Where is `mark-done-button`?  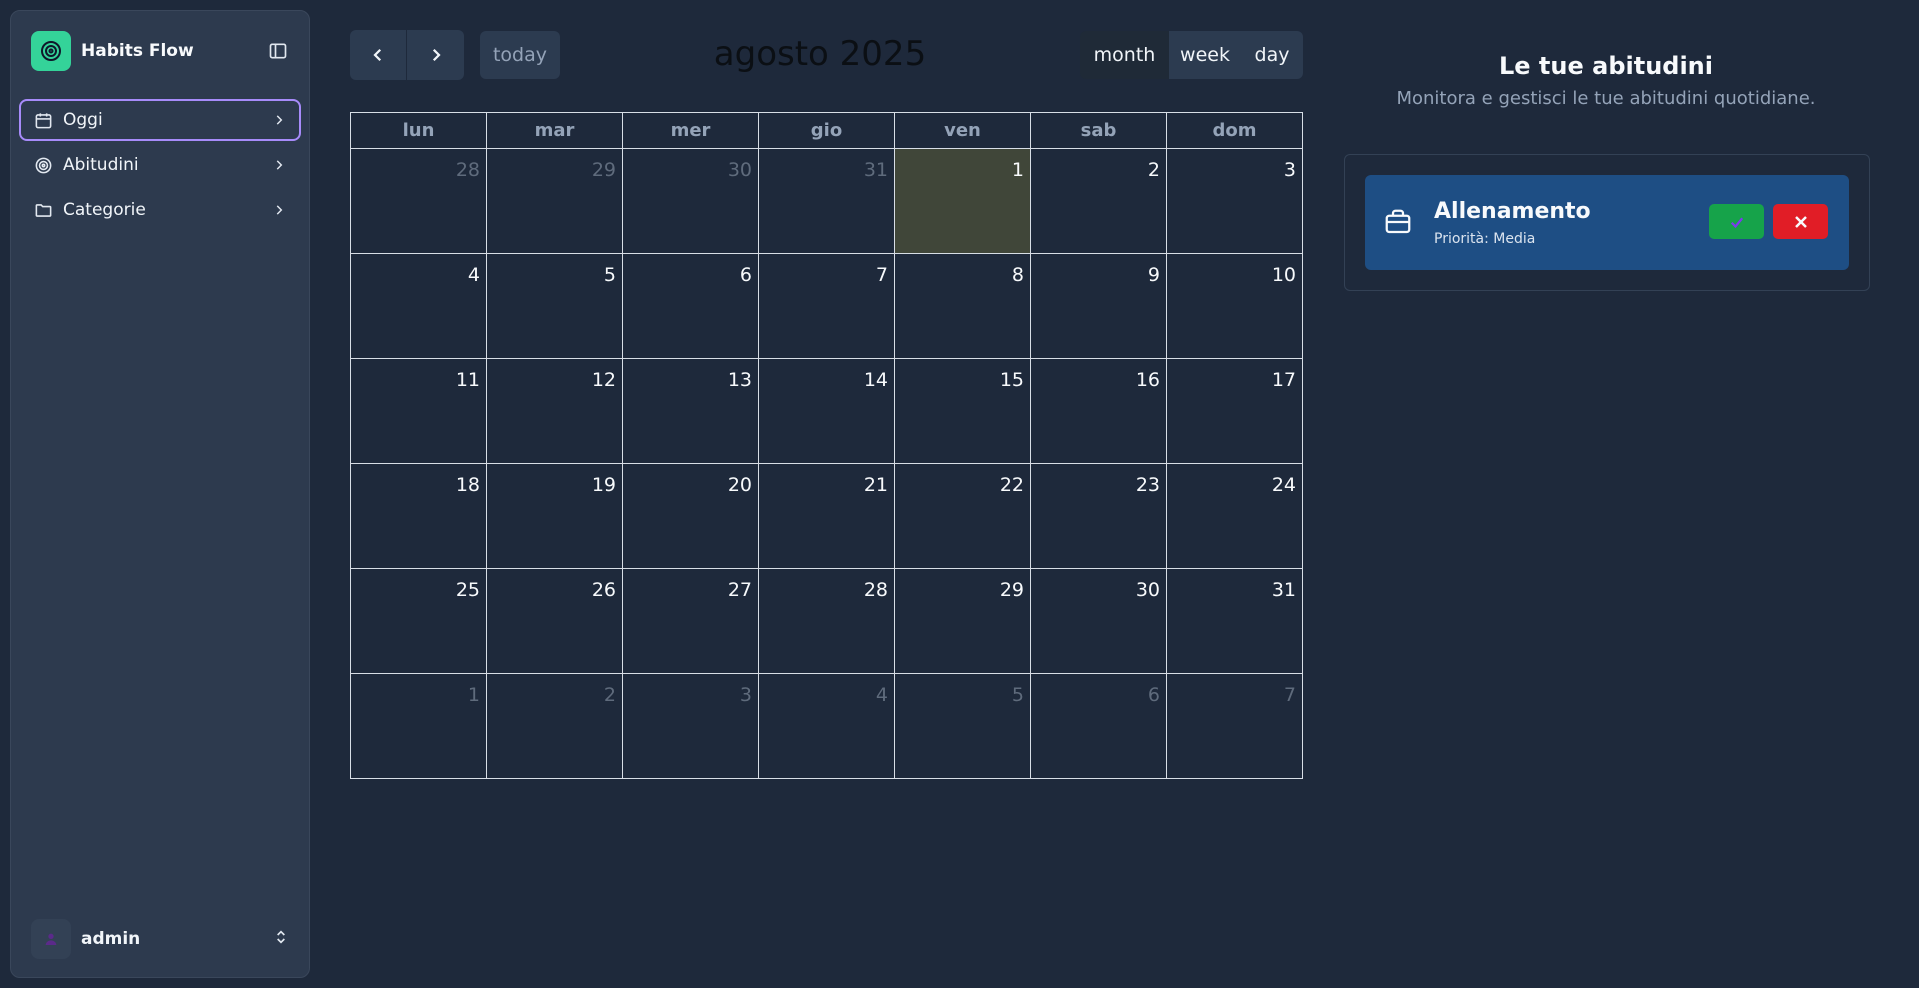
mark-done-button is located at coordinates (1736, 221).